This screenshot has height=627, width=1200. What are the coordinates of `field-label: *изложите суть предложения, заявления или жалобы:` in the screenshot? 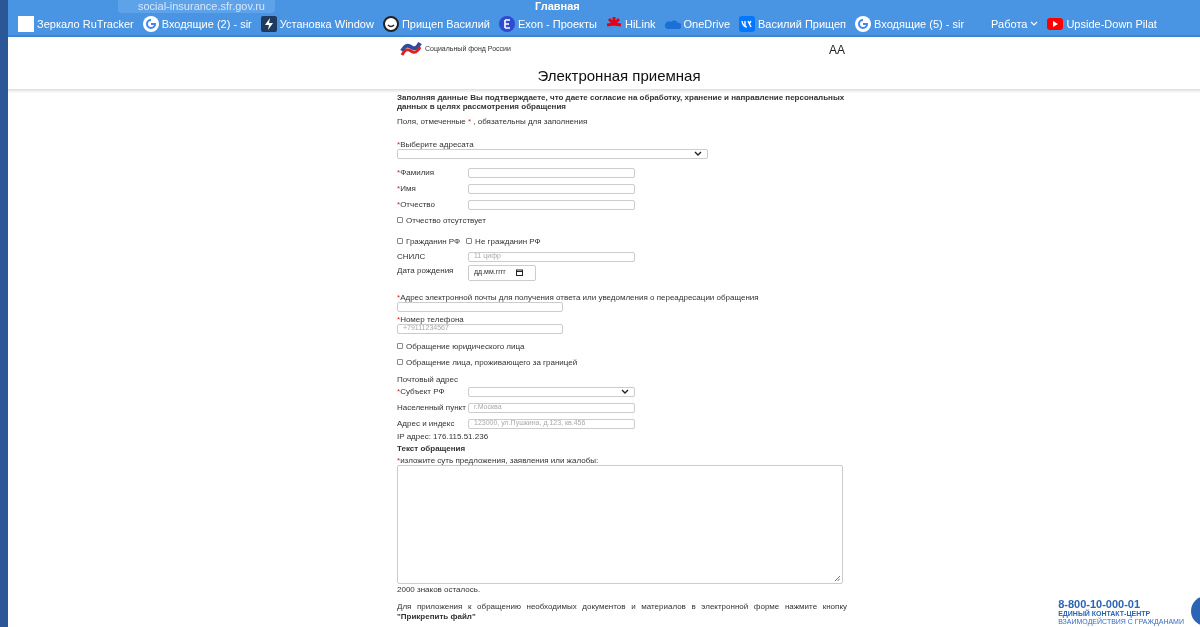 It's located at (498, 460).